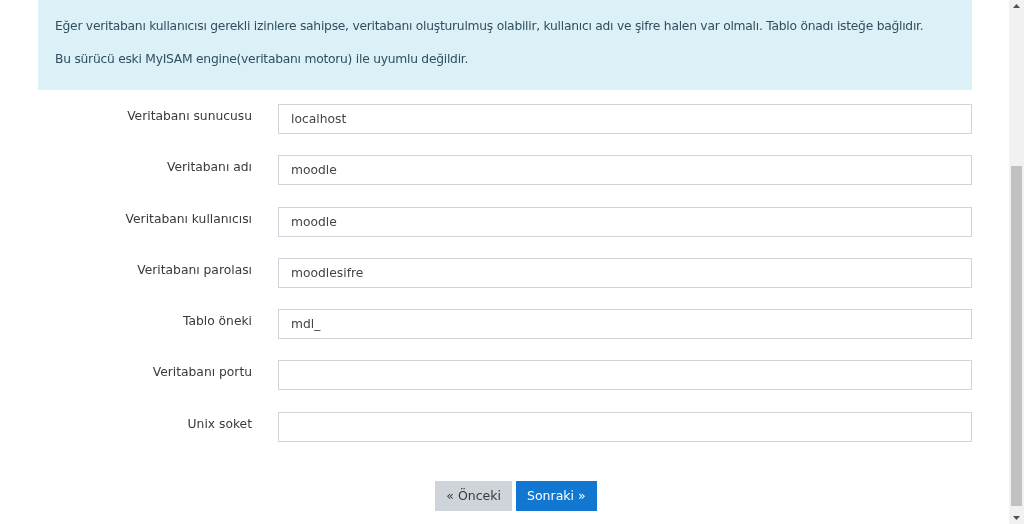 The width and height of the screenshot is (1024, 524). I want to click on info-text: Eğer veritabanı kullanıcısı gerekli izinlere sahipse, veritabanı oluşturulmuş olabilir, kullanıcı adı ve şifre halen var olmalı. Tablo önadı isteğe bağlıdır., so click(490, 26).